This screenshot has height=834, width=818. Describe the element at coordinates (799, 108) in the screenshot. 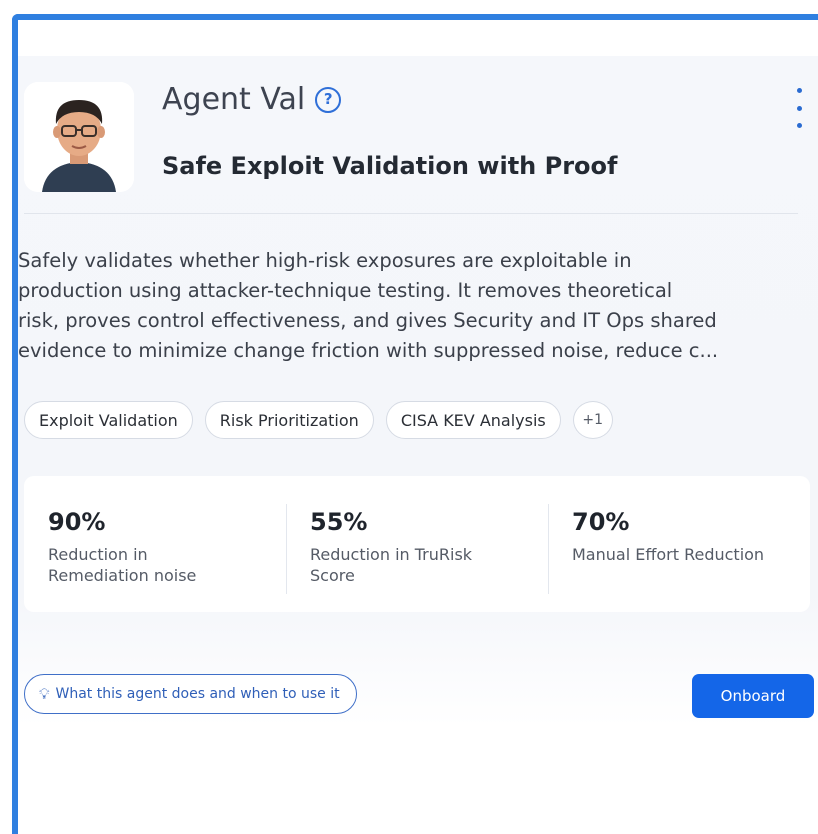

I see `vertical-ellipsis-icon` at that location.